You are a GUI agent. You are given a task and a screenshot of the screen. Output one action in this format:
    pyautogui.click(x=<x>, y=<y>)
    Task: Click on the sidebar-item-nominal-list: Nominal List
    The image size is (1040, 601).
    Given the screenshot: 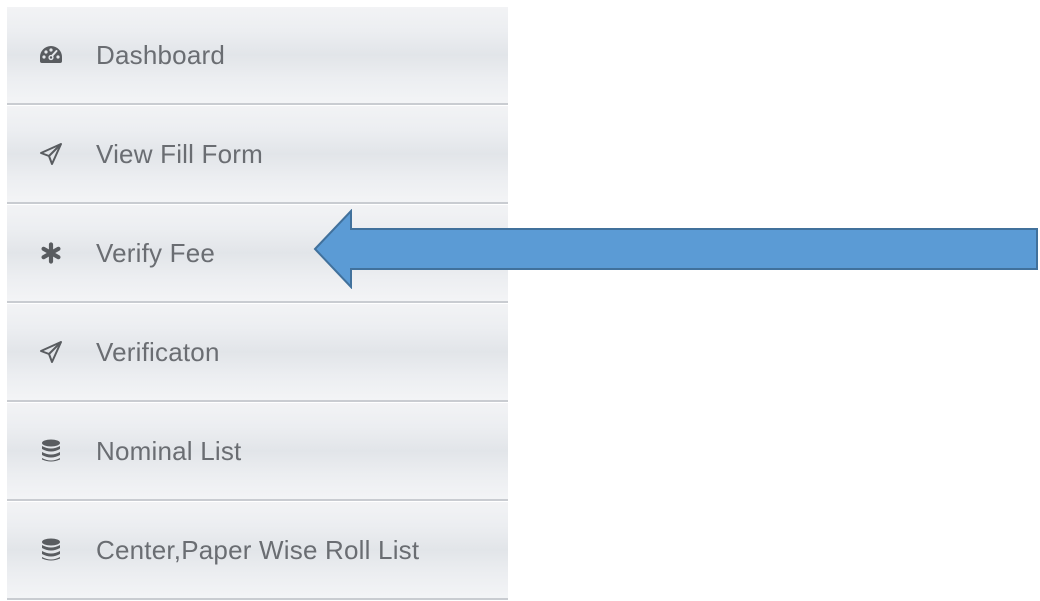 What is the action you would take?
    pyautogui.click(x=257, y=452)
    